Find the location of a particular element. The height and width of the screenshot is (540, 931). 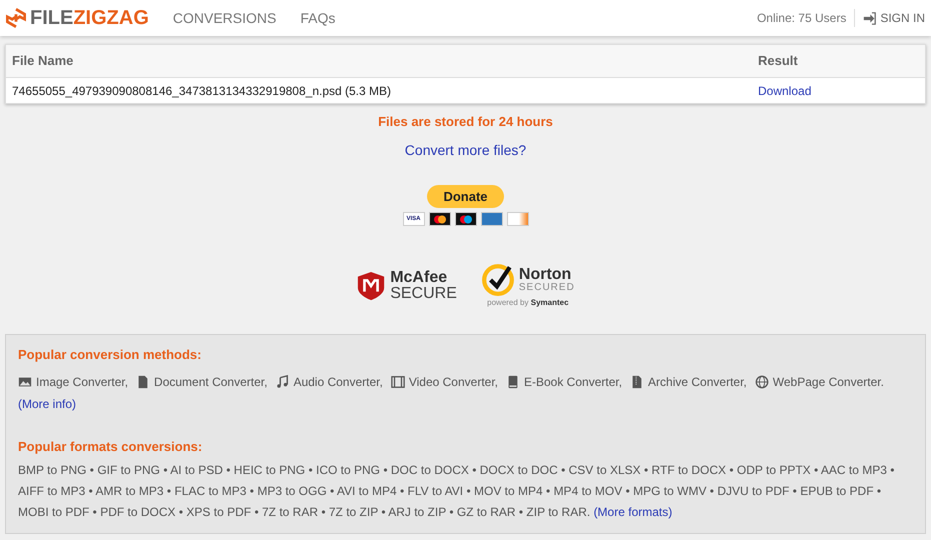

music-note-icon is located at coordinates (282, 381).